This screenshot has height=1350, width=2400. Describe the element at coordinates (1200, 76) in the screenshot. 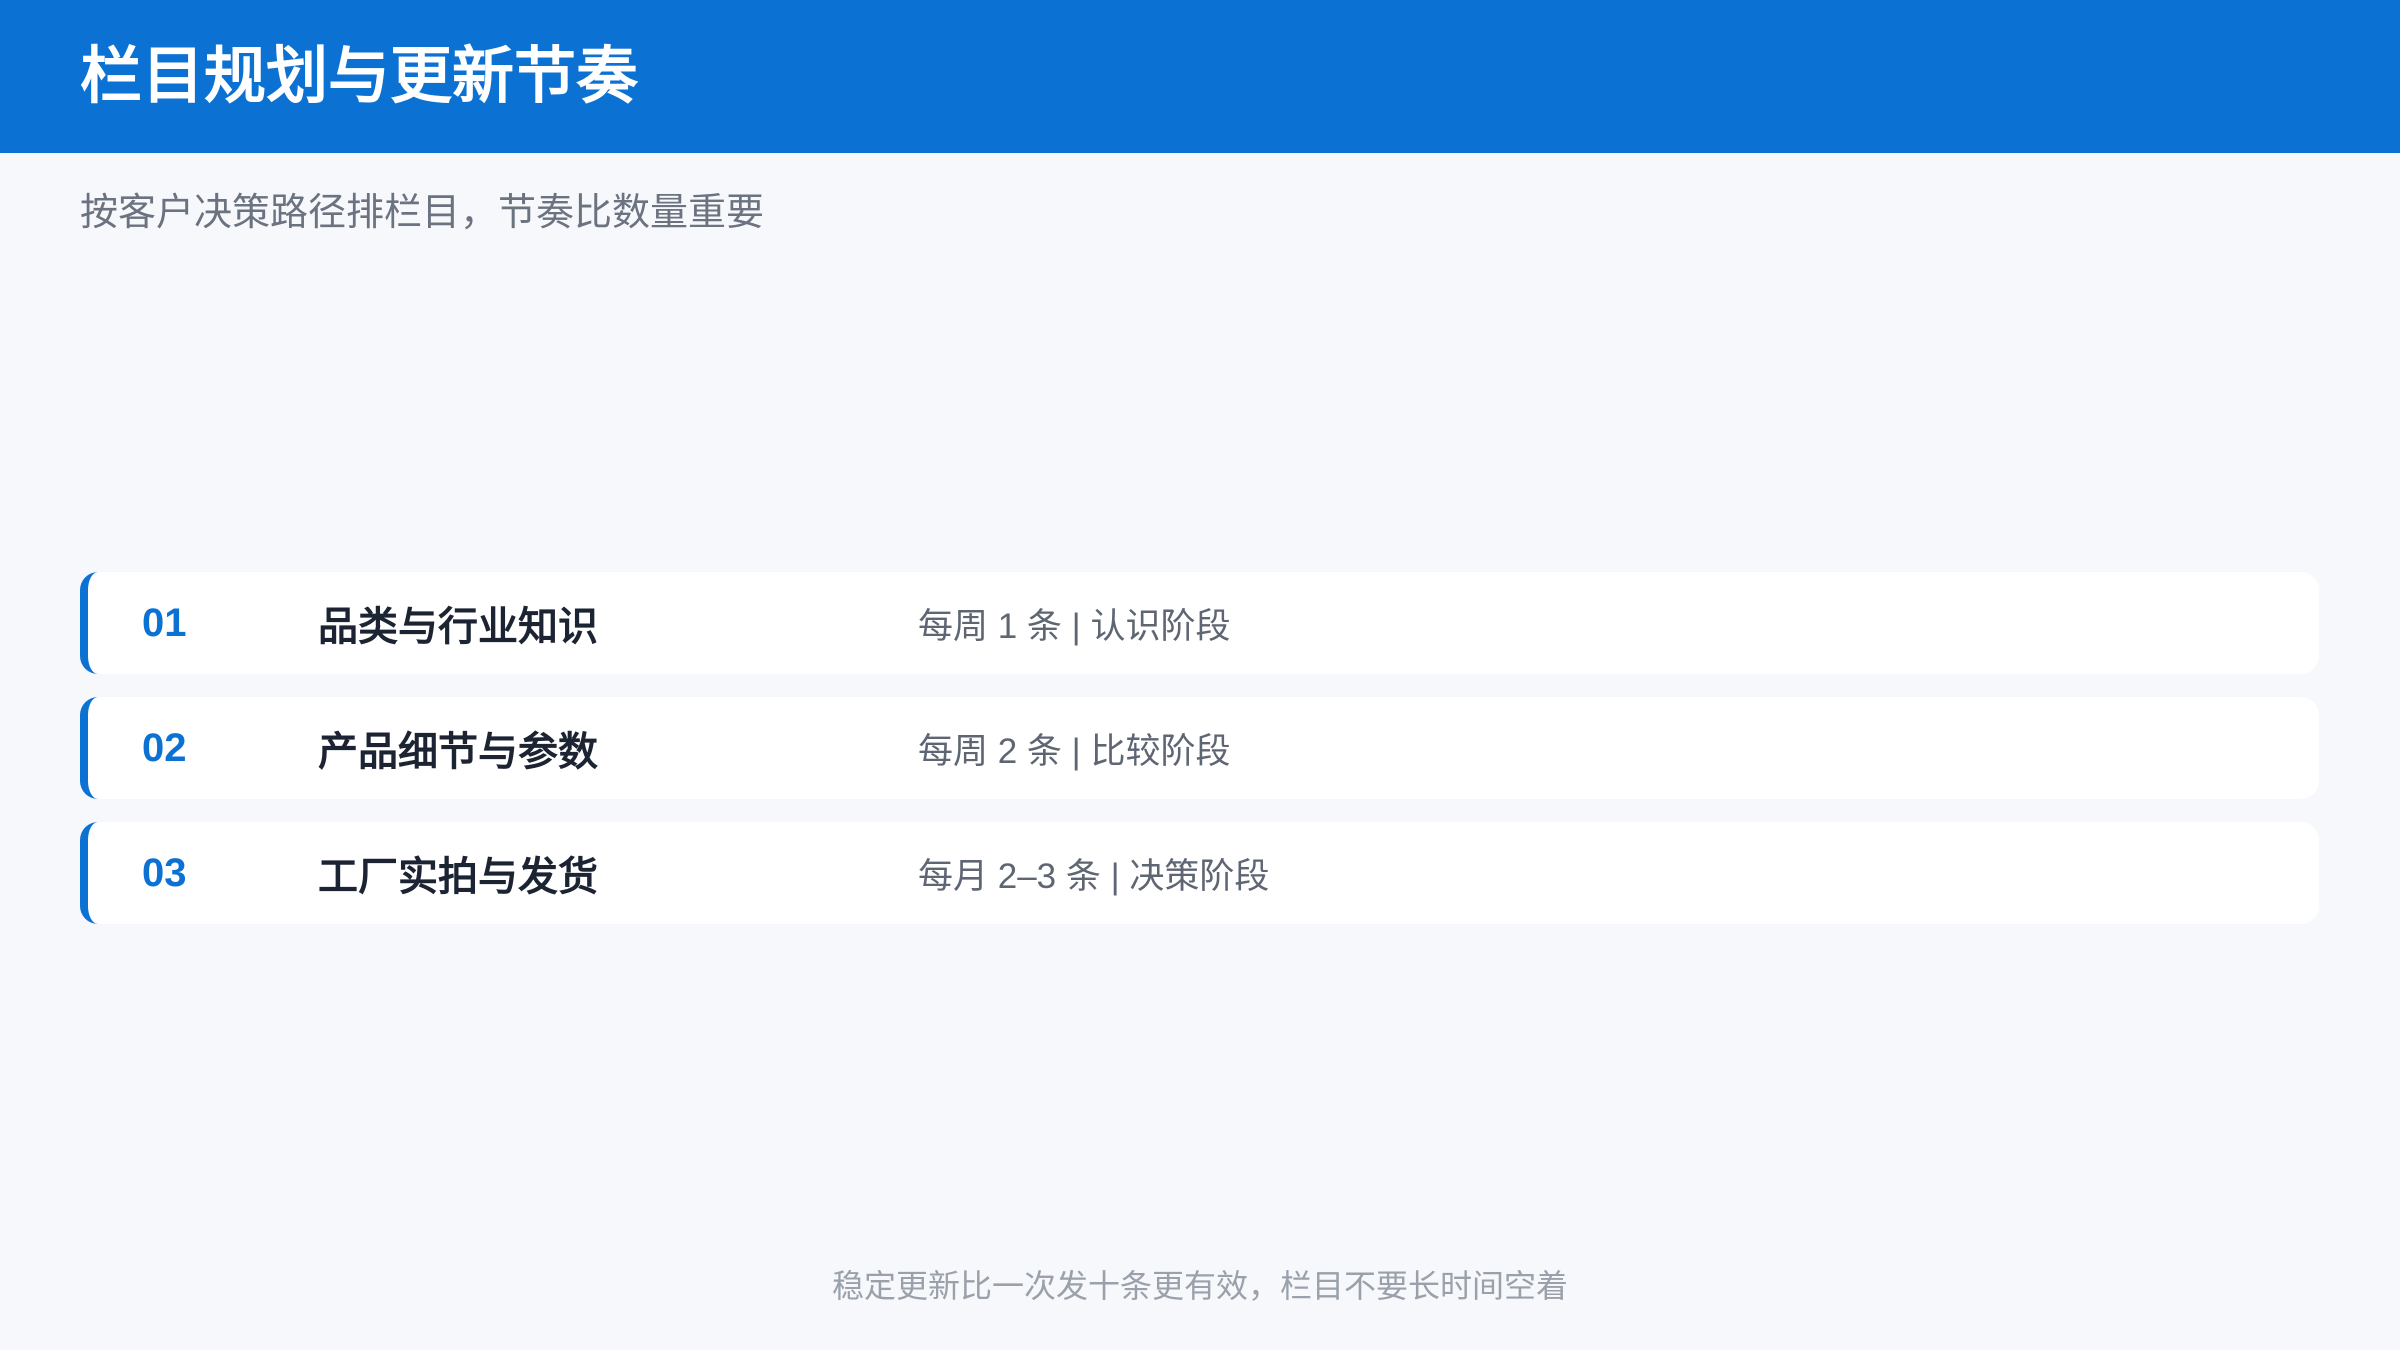

I see `header-bar: 栏目规划与更新节奏` at that location.